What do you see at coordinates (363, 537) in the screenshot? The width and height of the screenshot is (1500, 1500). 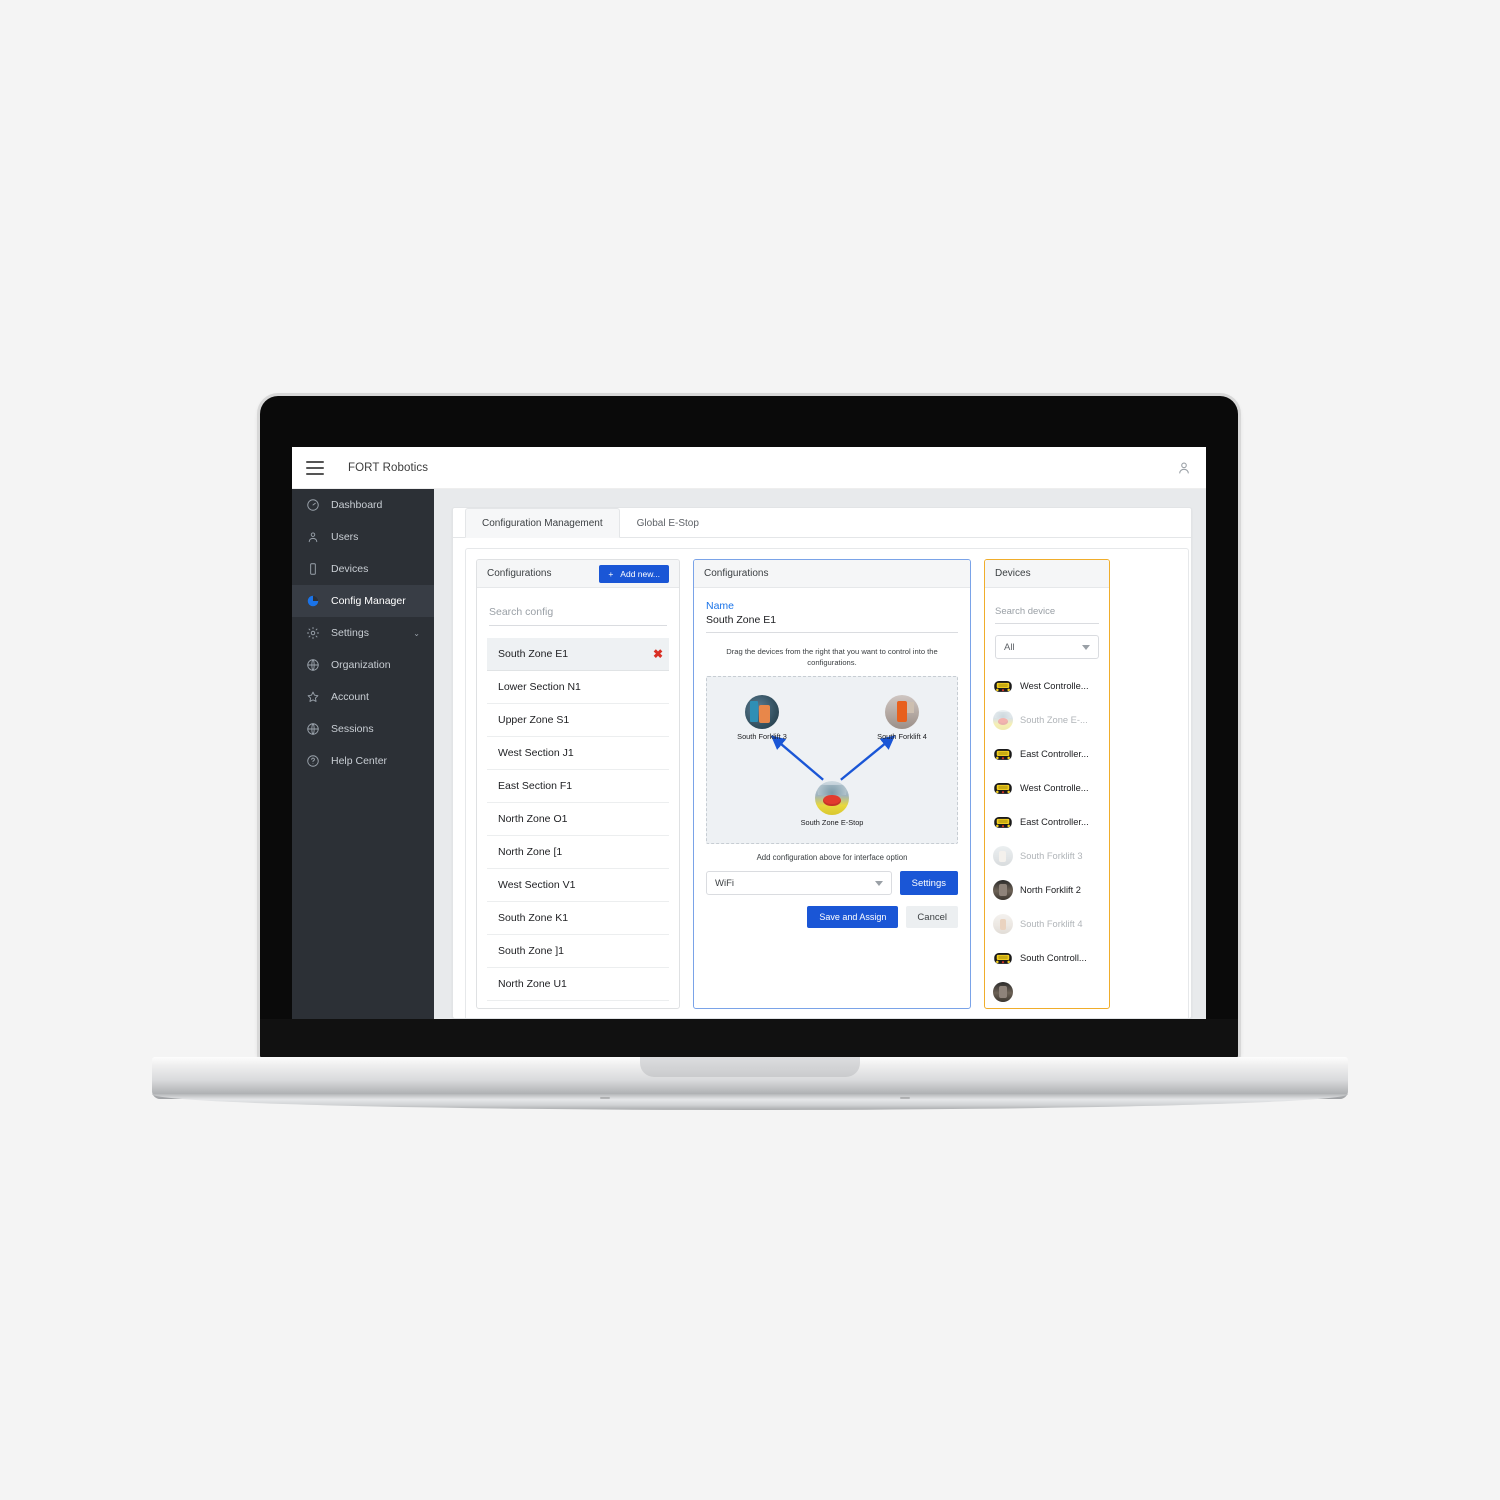 I see `sidebar-item-users: Users` at bounding box center [363, 537].